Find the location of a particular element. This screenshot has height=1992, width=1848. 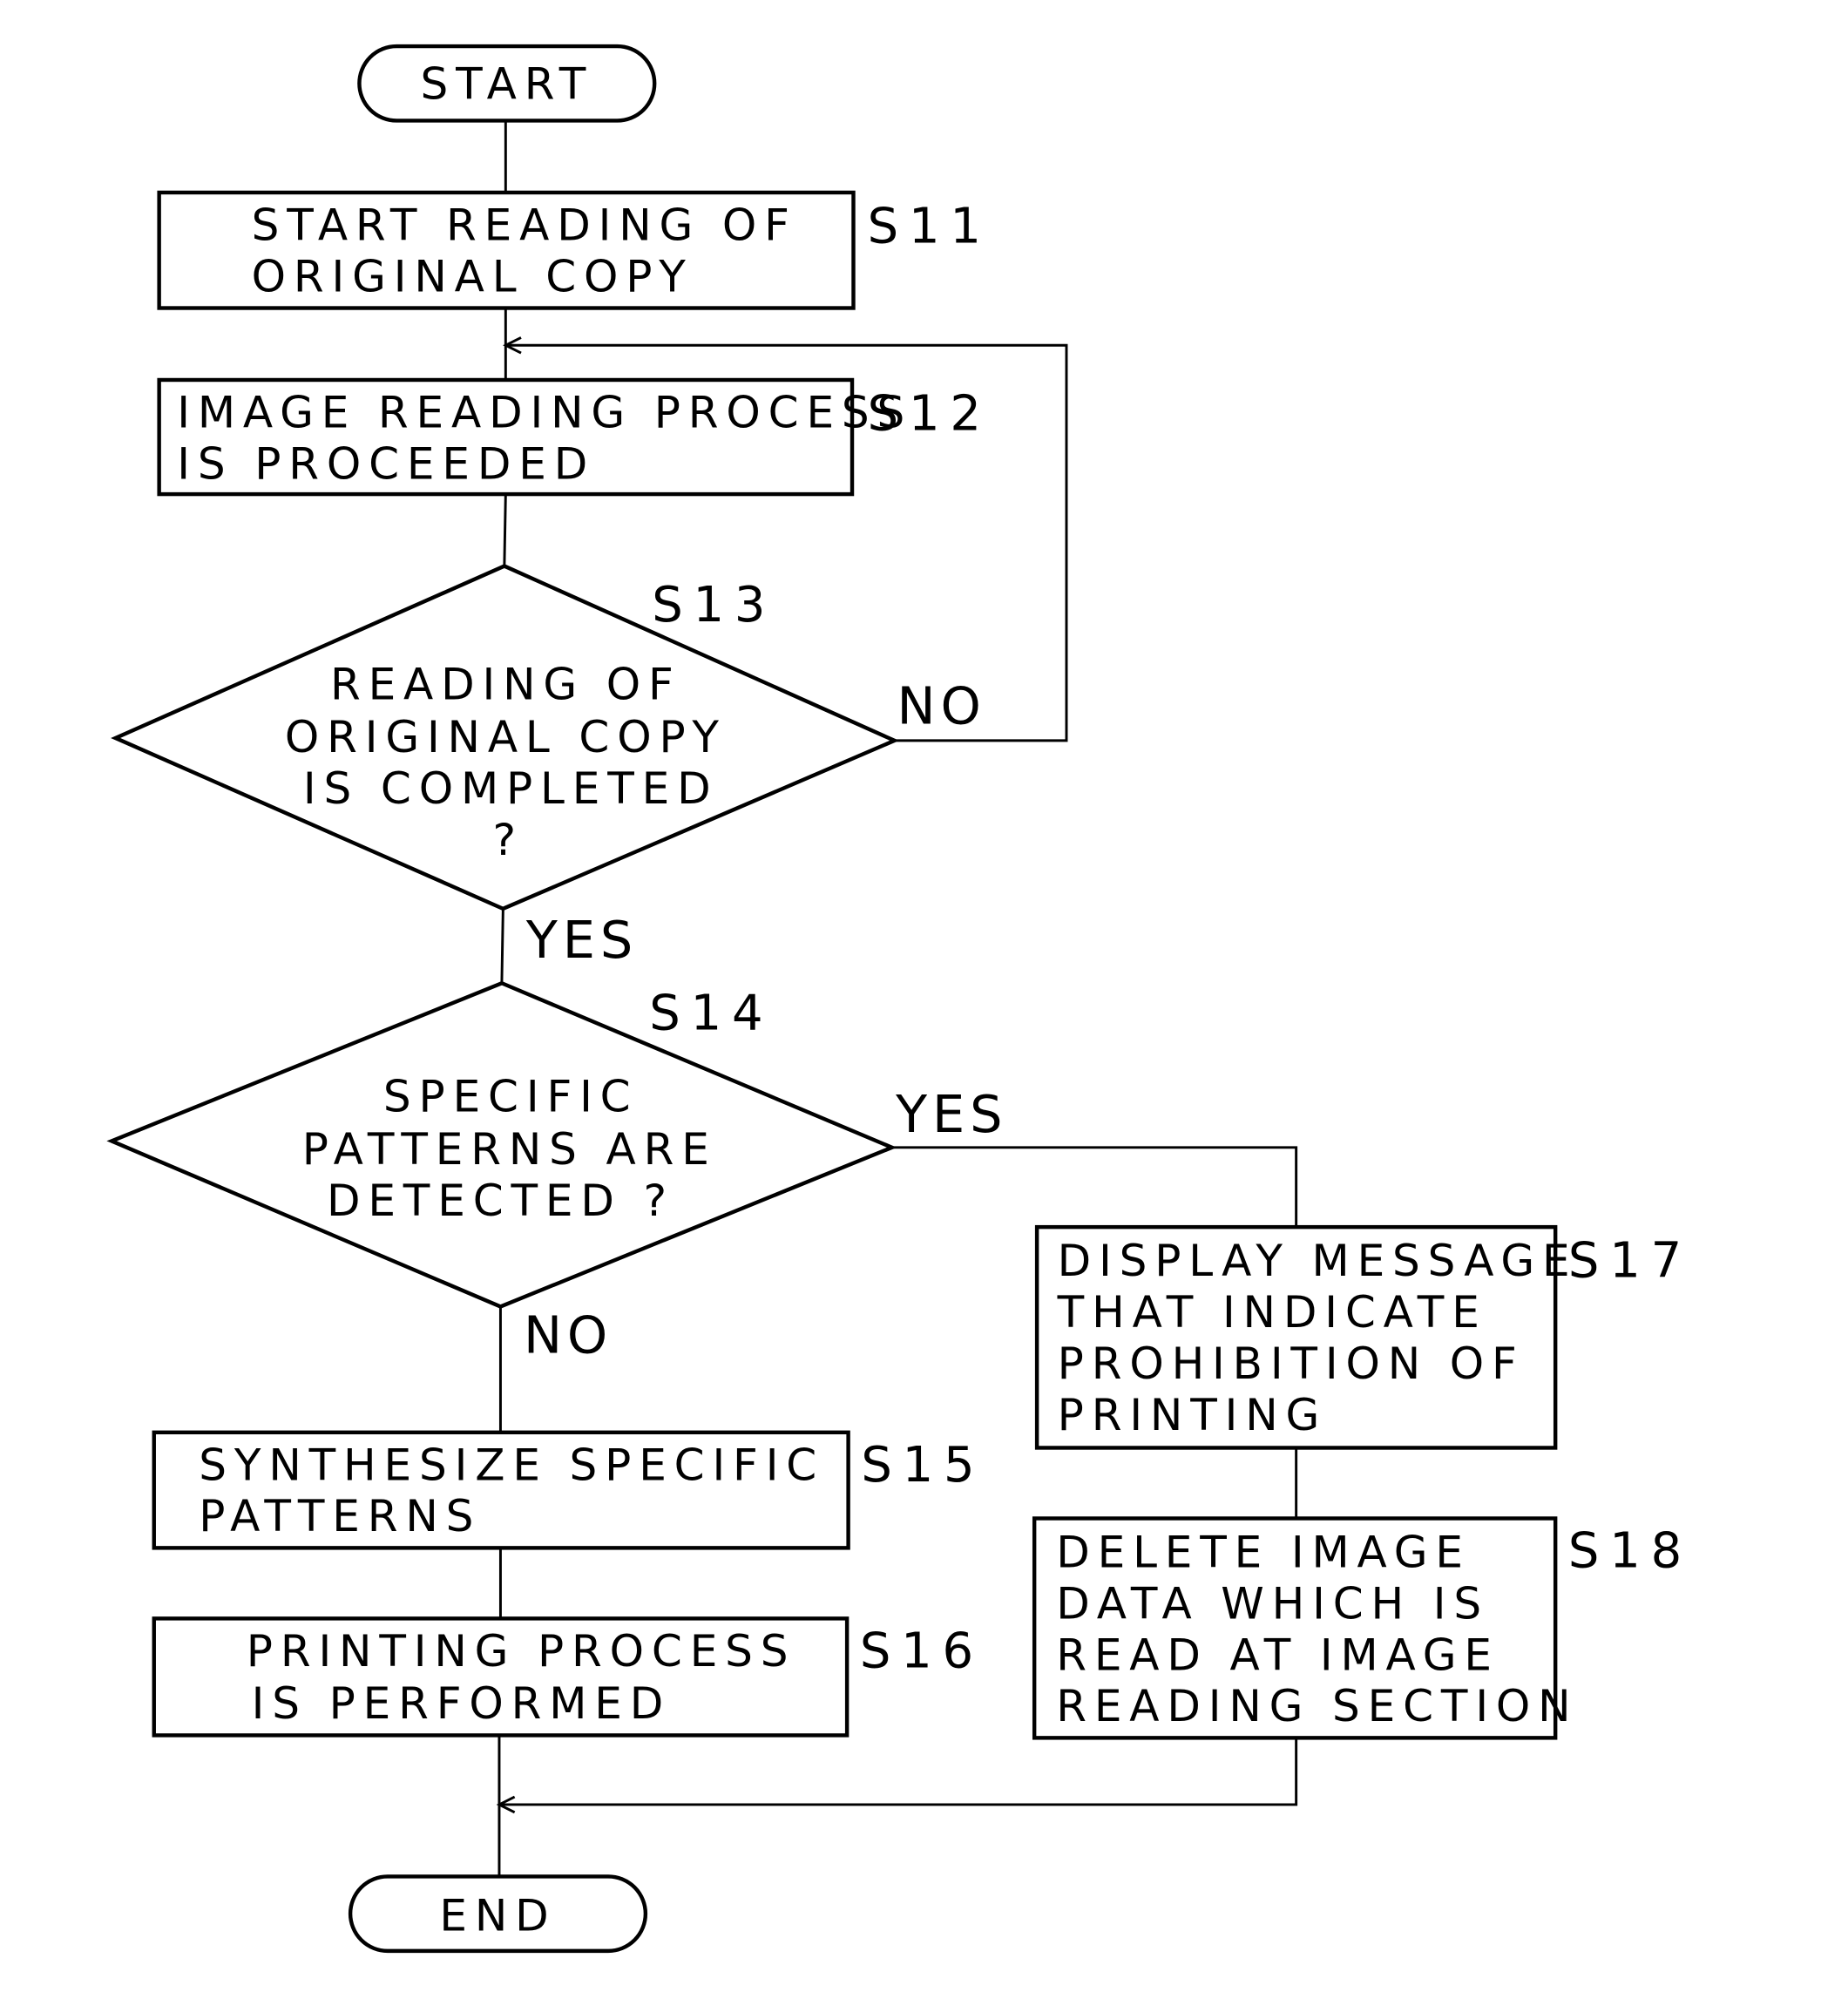

step-s15-id: S15 is located at coordinates (923, 1466).